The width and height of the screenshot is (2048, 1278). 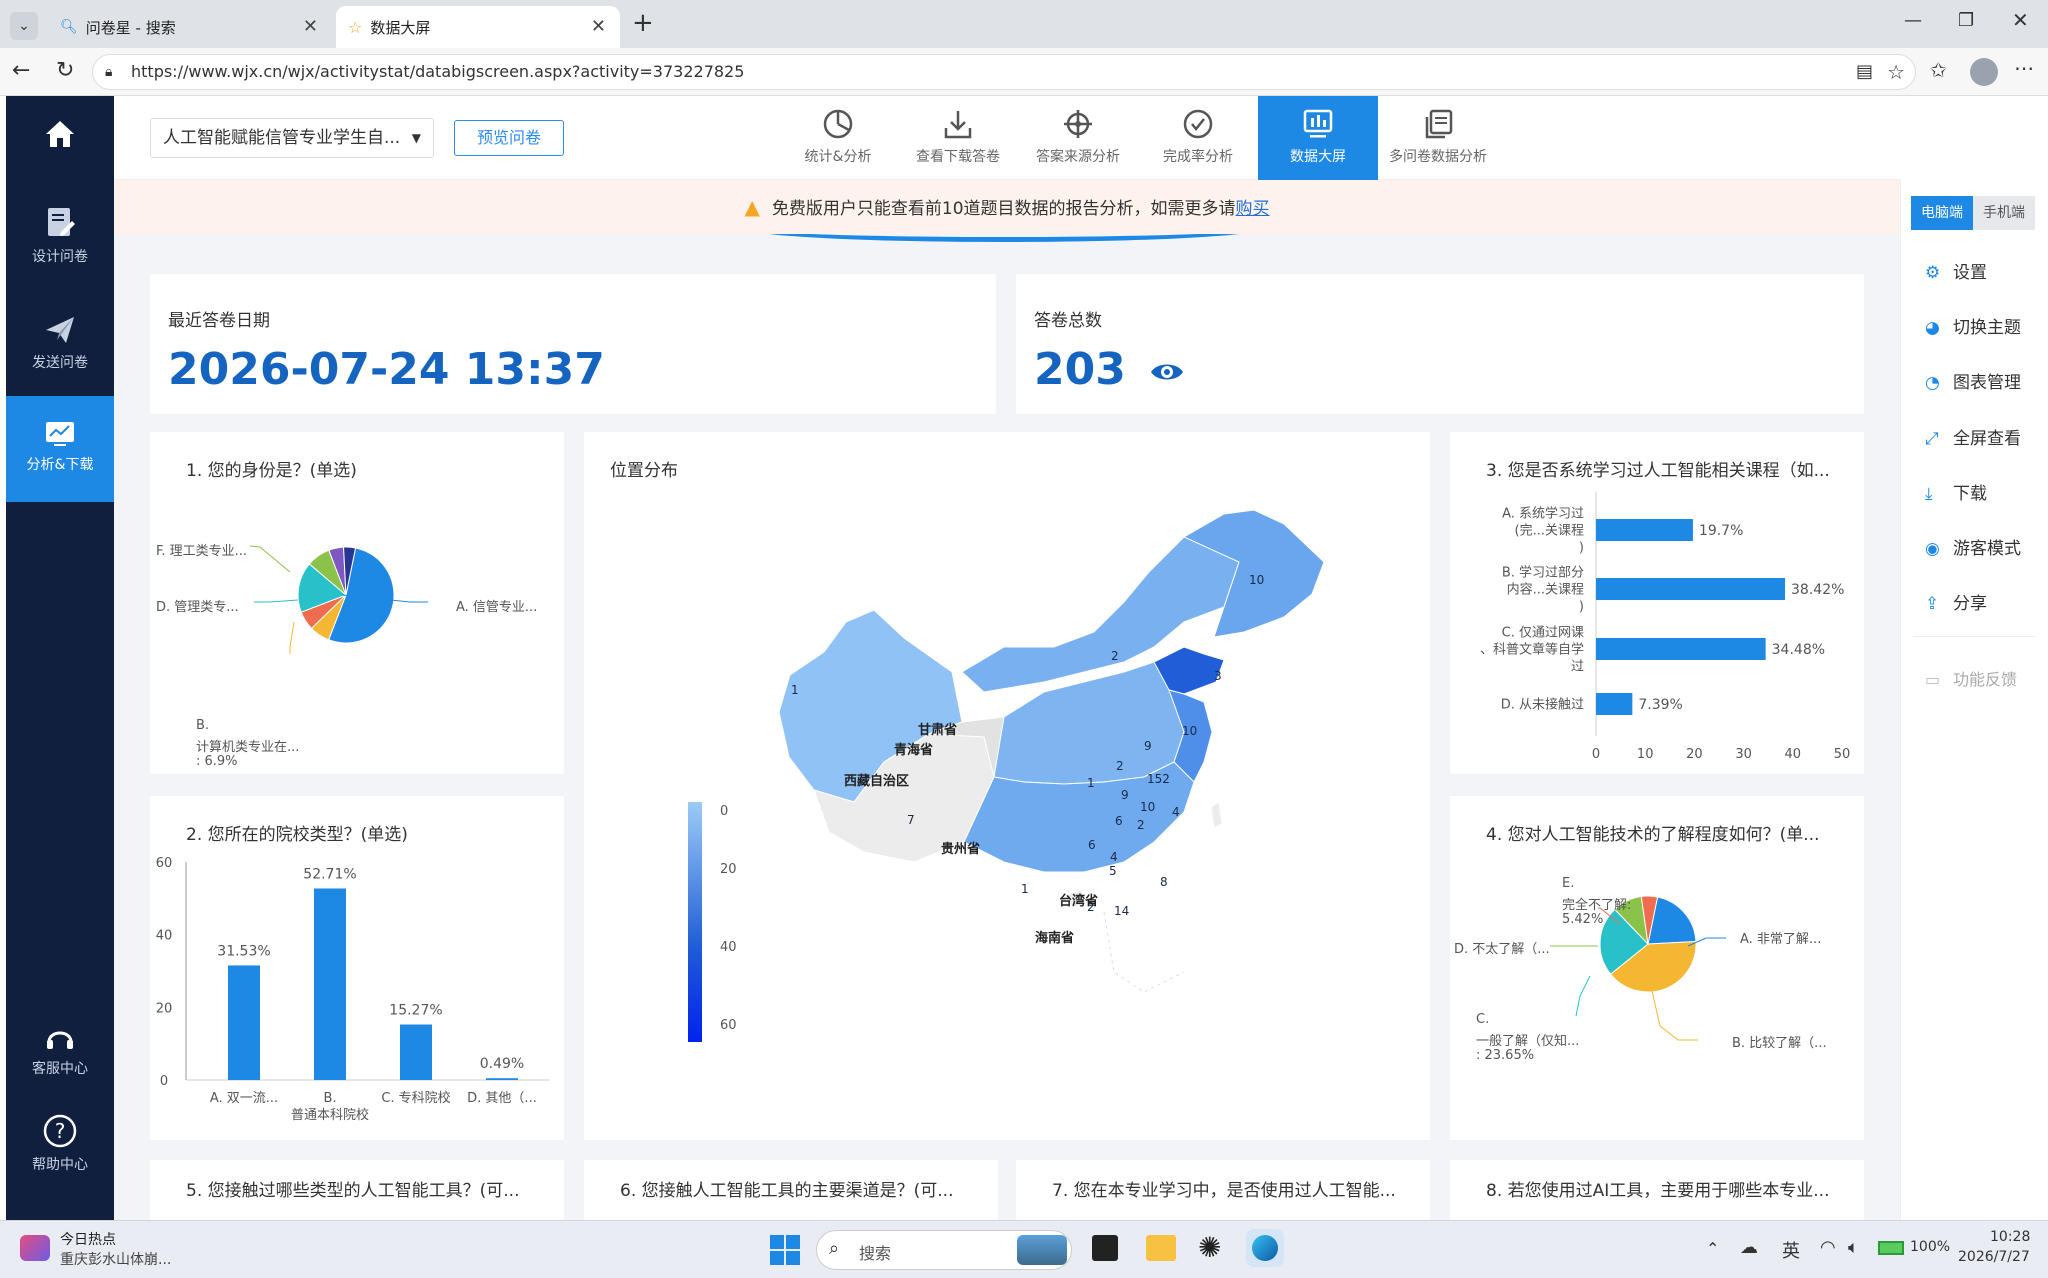 I want to click on network-cloud-icon: ☁, so click(x=1749, y=1247).